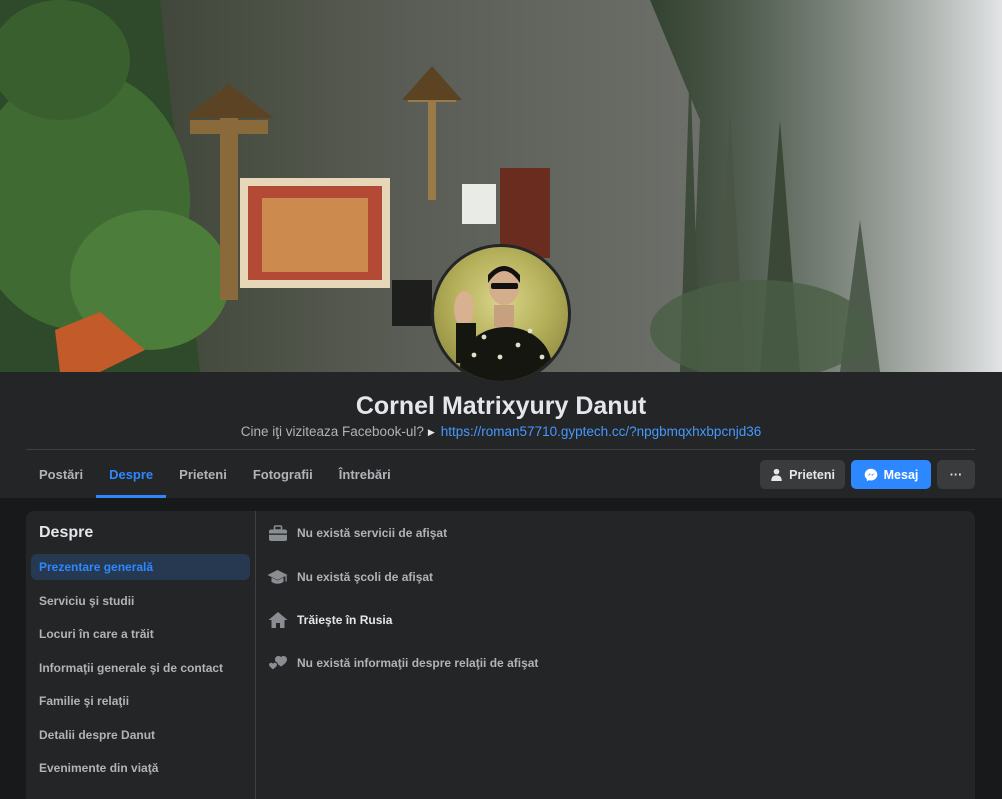 This screenshot has width=1002, height=799. I want to click on profile-avatar, so click(501, 314).